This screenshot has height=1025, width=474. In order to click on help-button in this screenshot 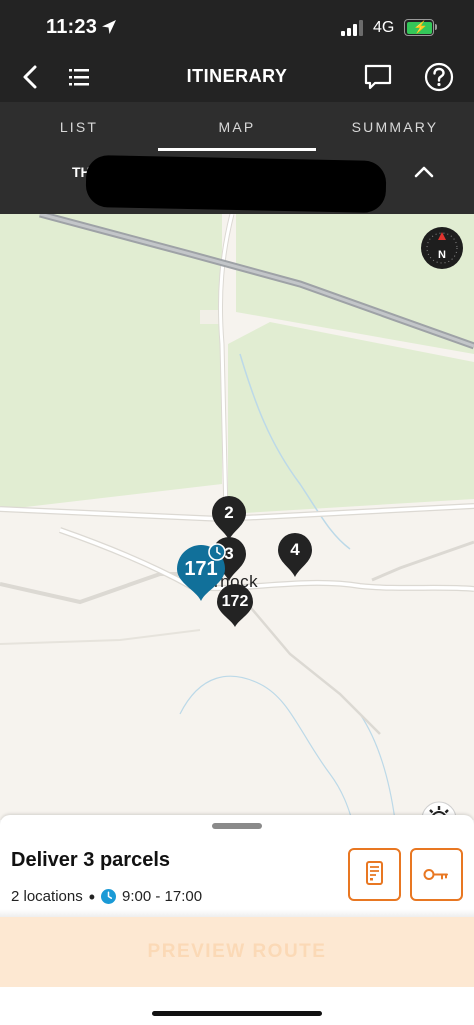, I will do `click(439, 77)`.